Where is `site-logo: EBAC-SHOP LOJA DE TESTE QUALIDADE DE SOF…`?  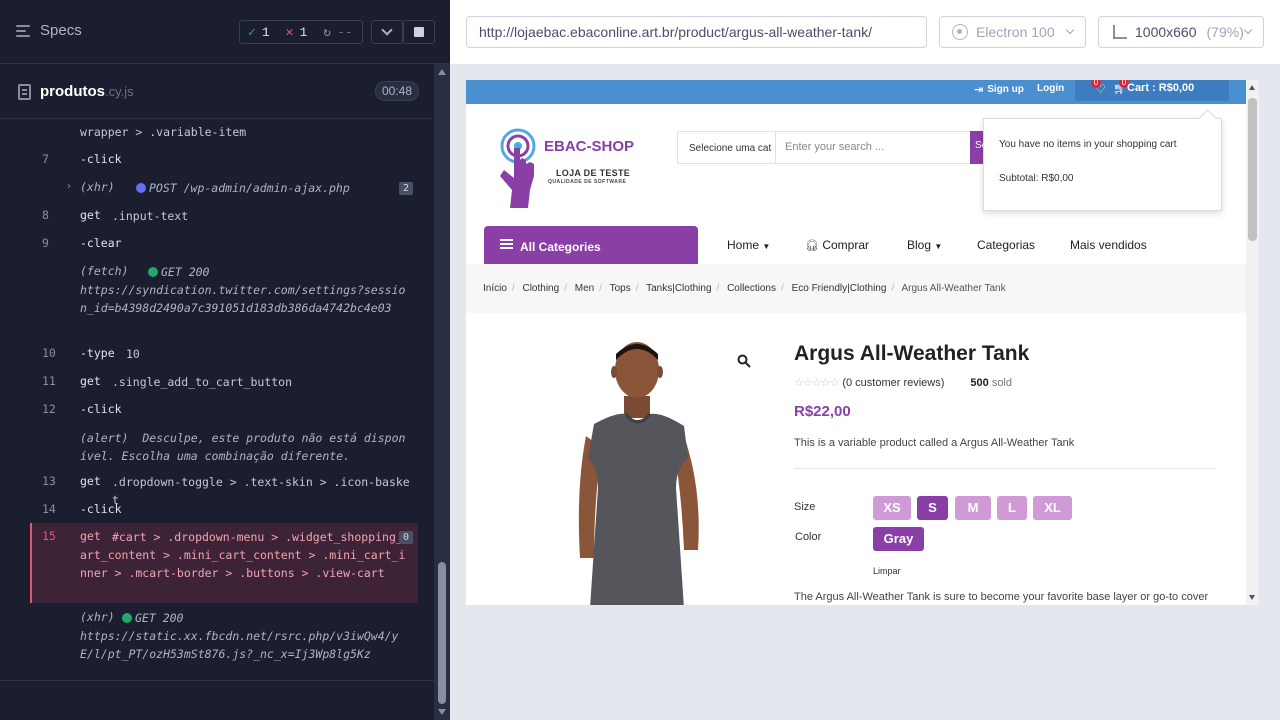
site-logo: EBAC-SHOP LOJA DE TESTE QUALIDADE DE SOF… is located at coordinates (566, 170).